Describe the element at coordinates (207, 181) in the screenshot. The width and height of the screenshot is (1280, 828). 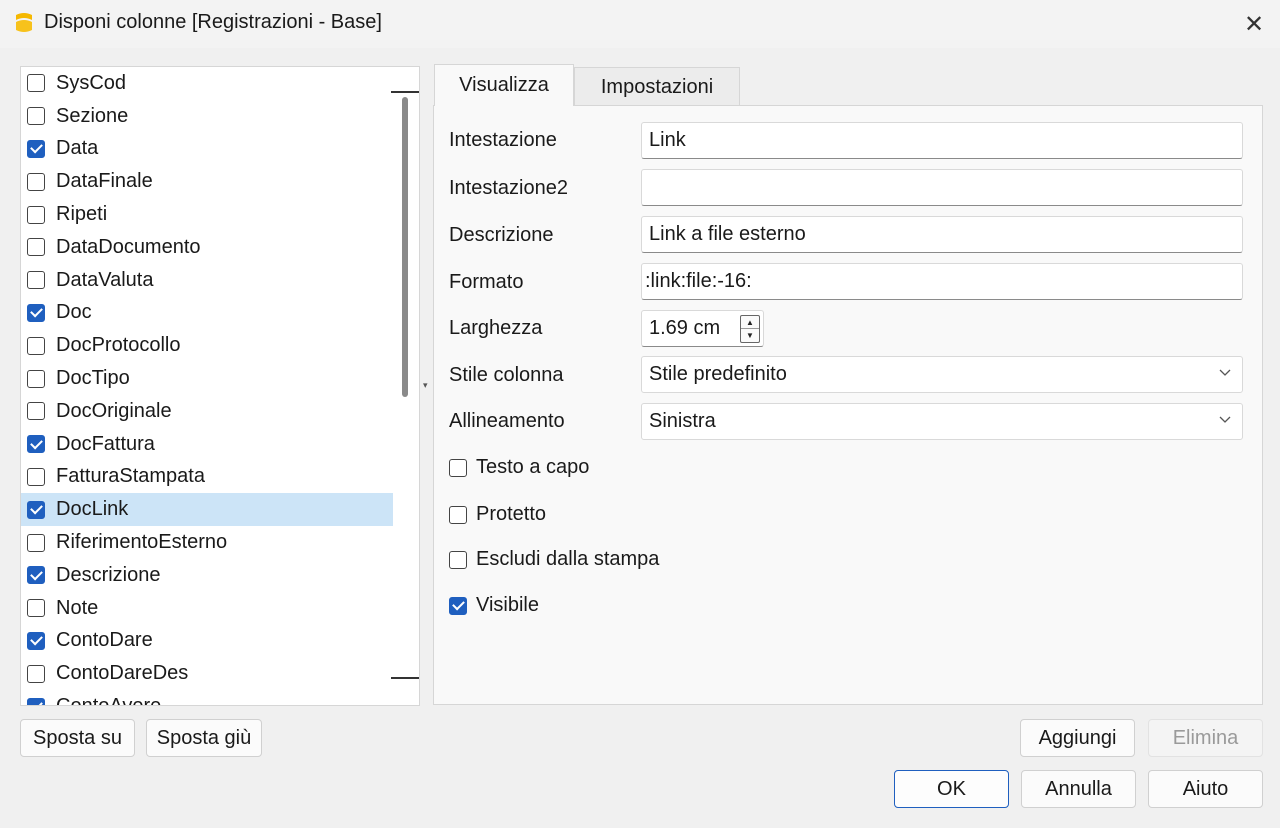
I see `list-item: DataFinale` at that location.